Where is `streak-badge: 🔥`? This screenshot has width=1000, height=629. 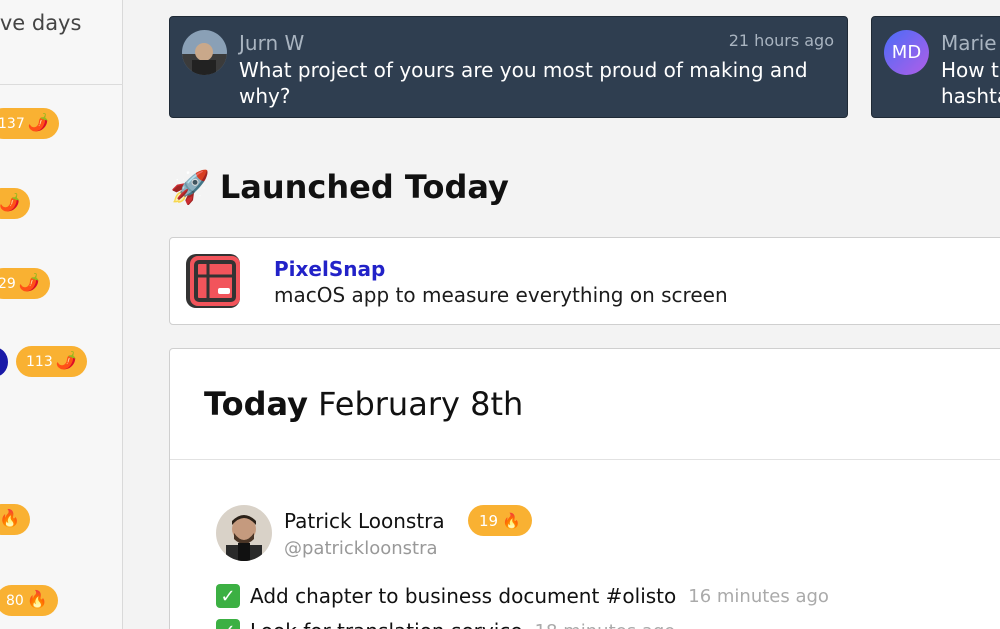 streak-badge: 🔥 is located at coordinates (15, 519).